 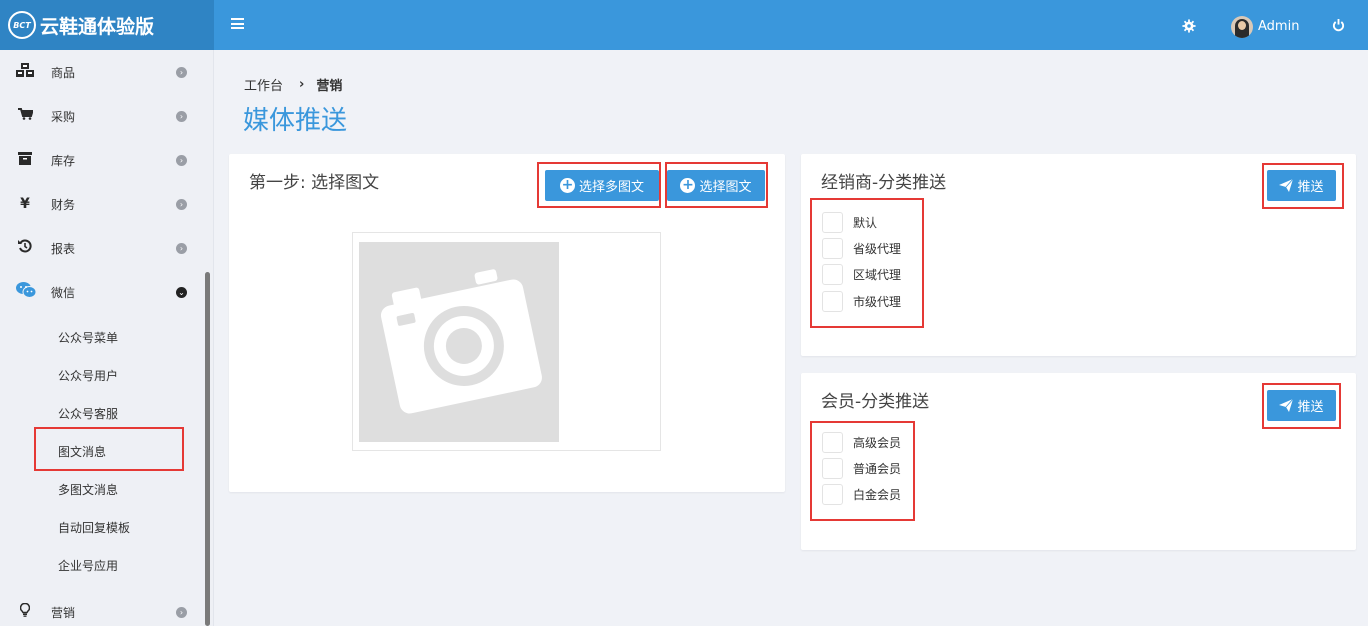 I want to click on sidebar-item-label: 采购, so click(x=63, y=116).